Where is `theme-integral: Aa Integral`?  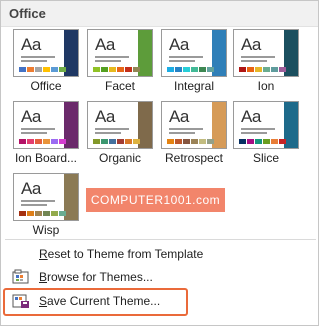
theme-integral: Aa Integral is located at coordinates (194, 62).